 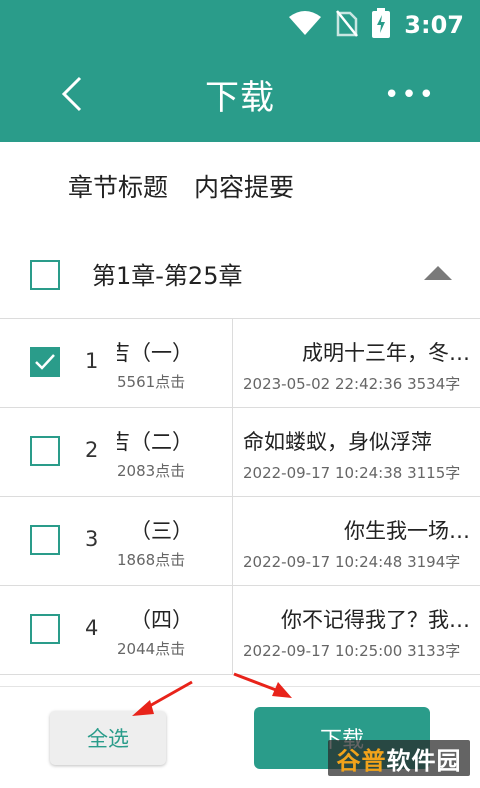 I want to click on chapter-group-header: 第1章-第25章, so click(x=240, y=275).